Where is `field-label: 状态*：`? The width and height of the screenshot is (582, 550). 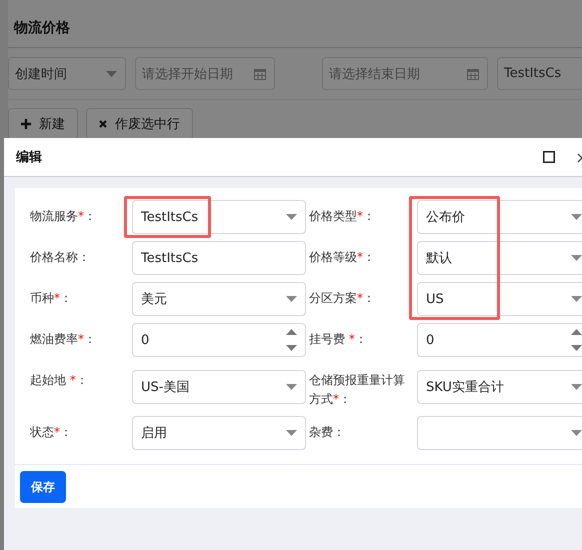
field-label: 状态*： is located at coordinates (51, 432).